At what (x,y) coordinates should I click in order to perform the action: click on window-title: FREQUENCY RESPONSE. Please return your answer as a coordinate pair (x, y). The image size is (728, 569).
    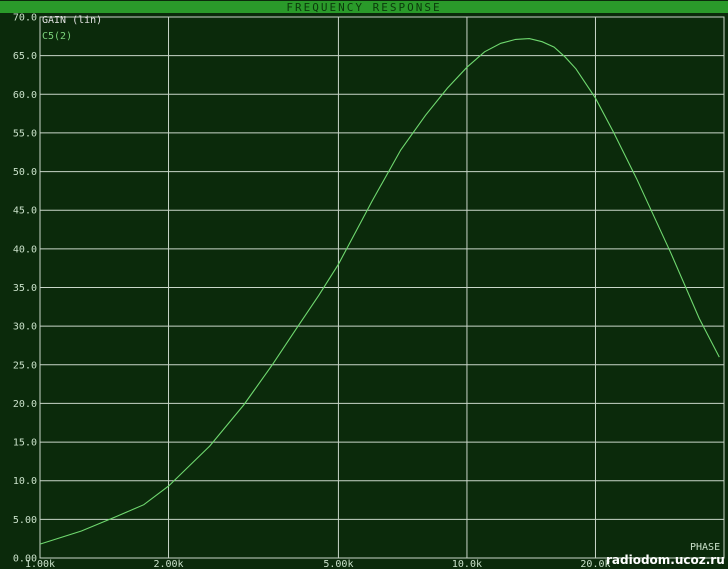
    Looking at the image, I should click on (363, 7).